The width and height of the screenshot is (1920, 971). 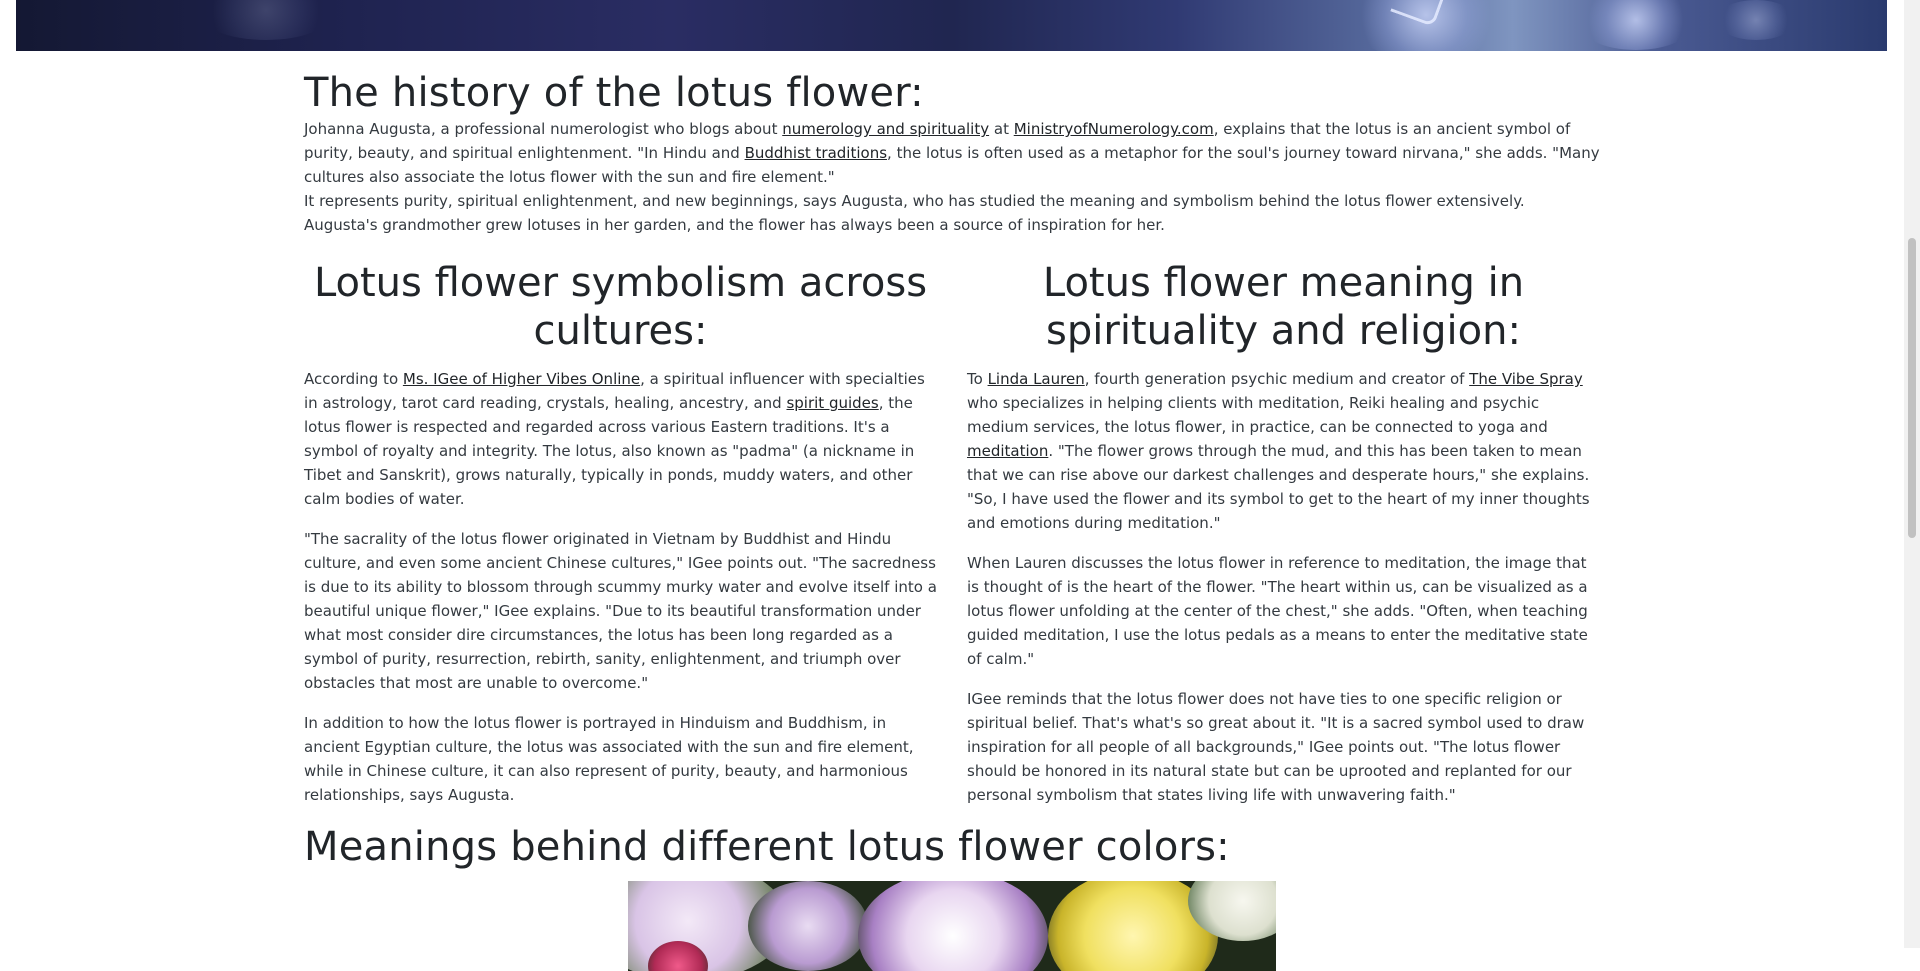 What do you see at coordinates (977, 379) in the screenshot?
I see `text-span: To` at bounding box center [977, 379].